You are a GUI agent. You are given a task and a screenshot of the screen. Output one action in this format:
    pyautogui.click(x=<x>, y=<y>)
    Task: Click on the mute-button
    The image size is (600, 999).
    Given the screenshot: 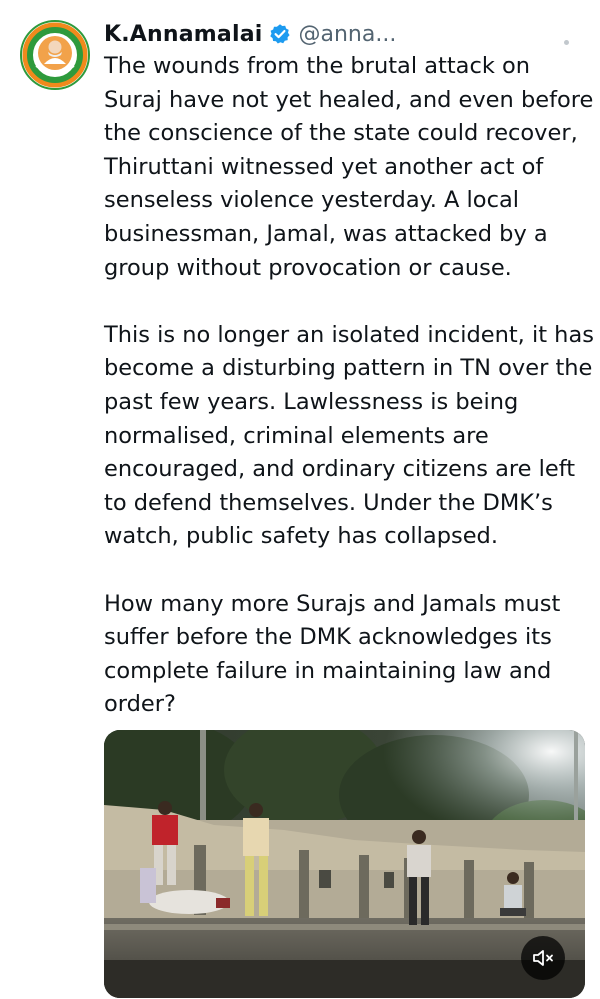 What is the action you would take?
    pyautogui.click(x=543, y=958)
    